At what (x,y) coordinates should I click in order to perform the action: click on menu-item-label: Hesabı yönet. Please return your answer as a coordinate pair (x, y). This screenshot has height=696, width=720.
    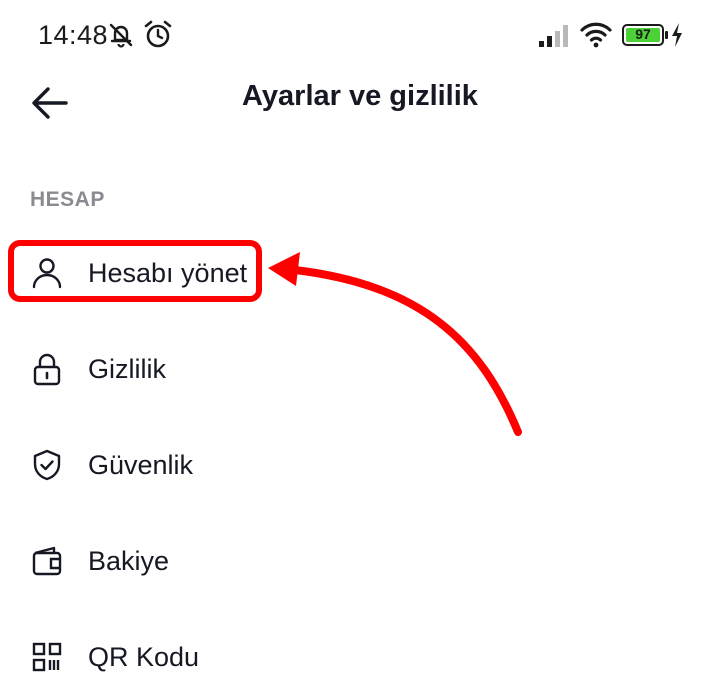
    Looking at the image, I should click on (168, 273).